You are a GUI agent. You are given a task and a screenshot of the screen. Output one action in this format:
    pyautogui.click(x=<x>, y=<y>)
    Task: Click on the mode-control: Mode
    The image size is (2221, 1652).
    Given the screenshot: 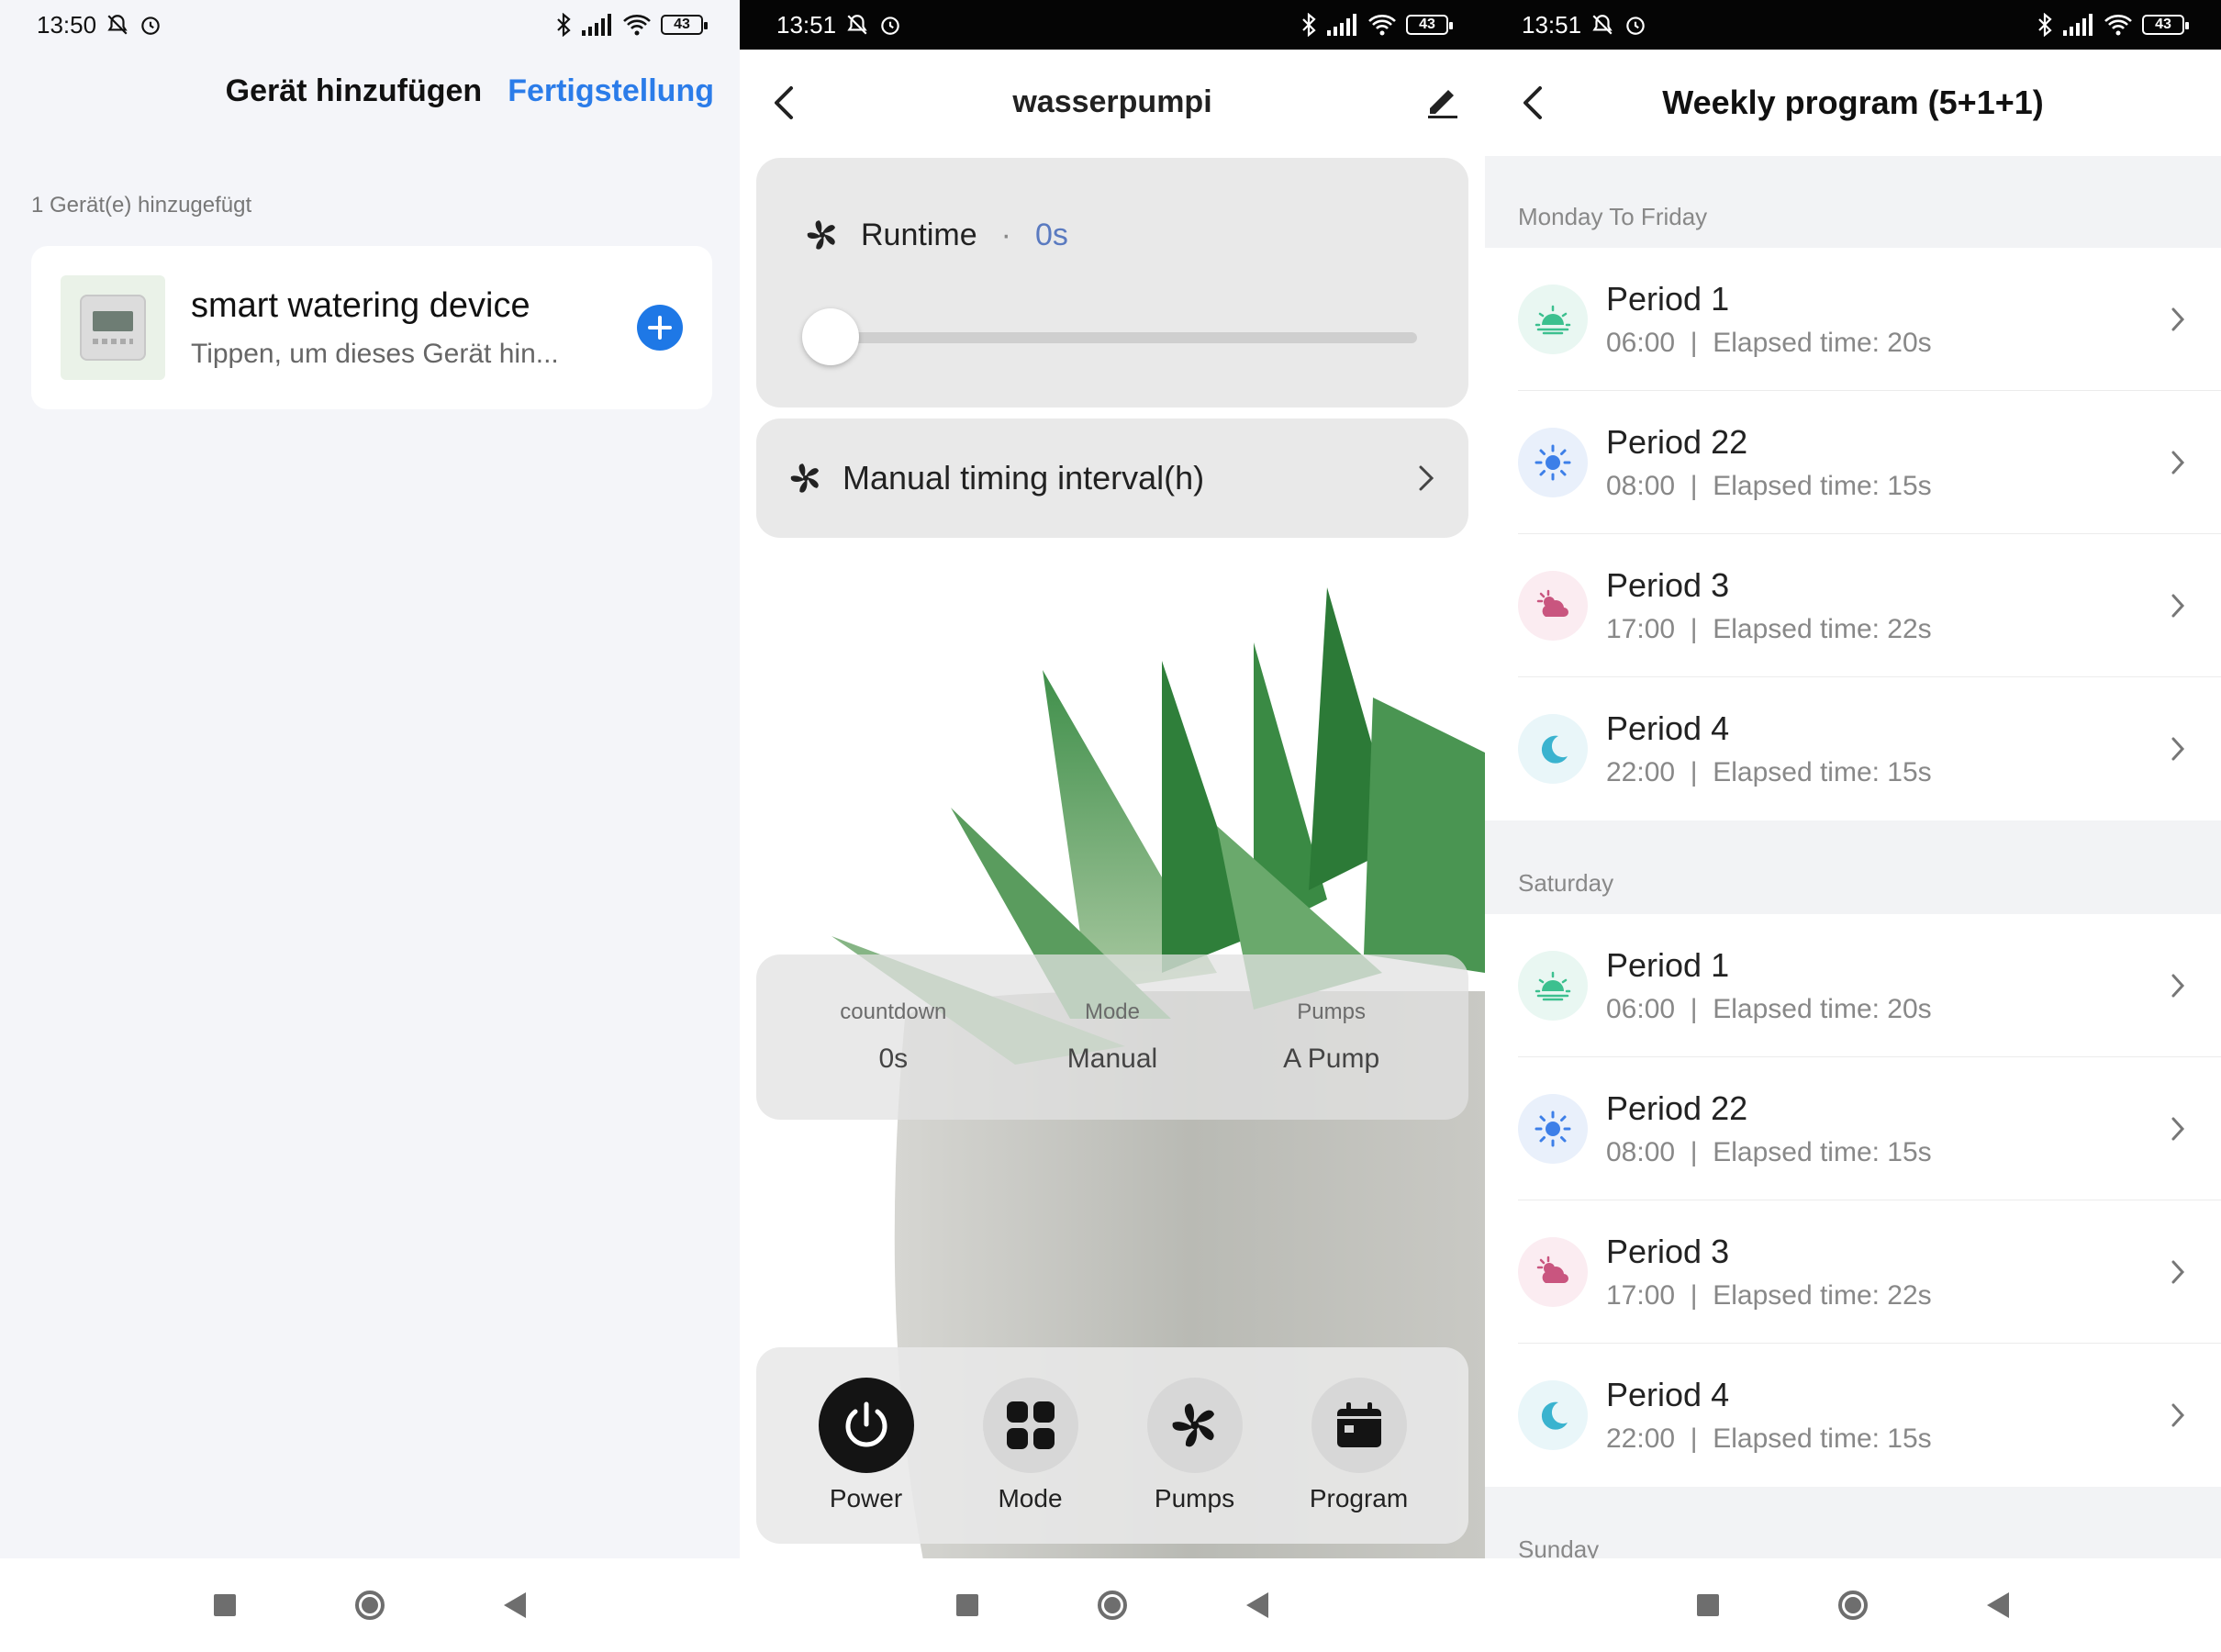 What is the action you would take?
    pyautogui.click(x=1030, y=1445)
    